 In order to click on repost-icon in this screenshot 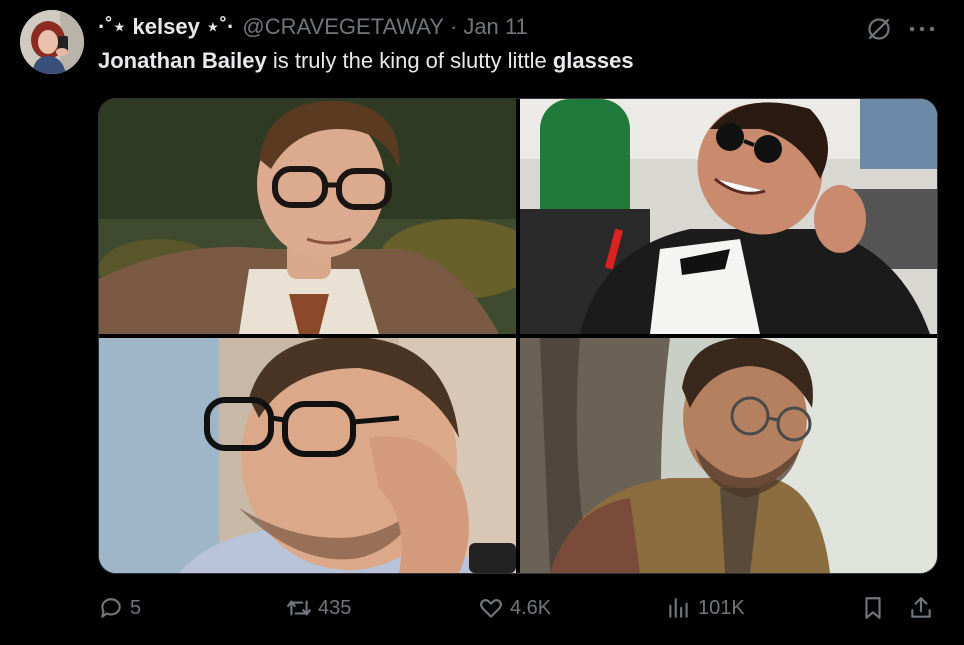, I will do `click(299, 608)`.